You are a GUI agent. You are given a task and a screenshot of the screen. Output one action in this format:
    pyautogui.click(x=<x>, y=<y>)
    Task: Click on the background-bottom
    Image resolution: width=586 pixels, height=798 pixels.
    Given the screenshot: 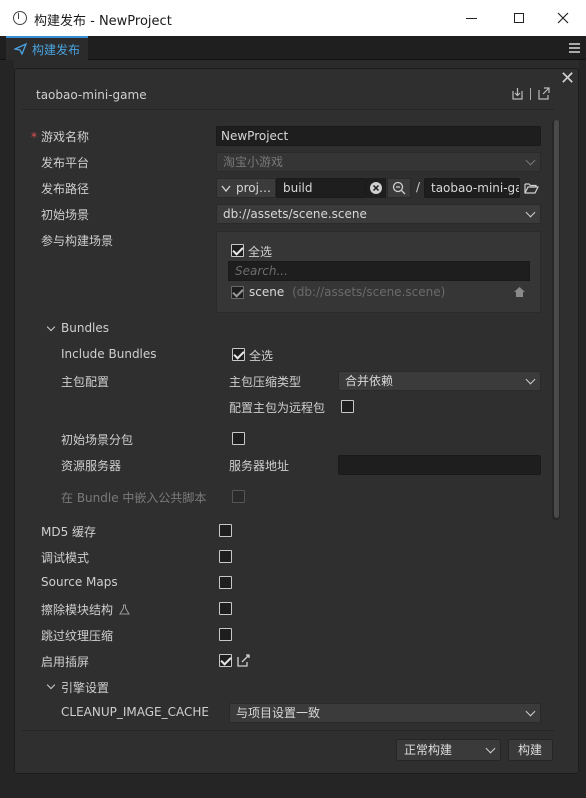 What is the action you would take?
    pyautogui.click(x=296, y=786)
    